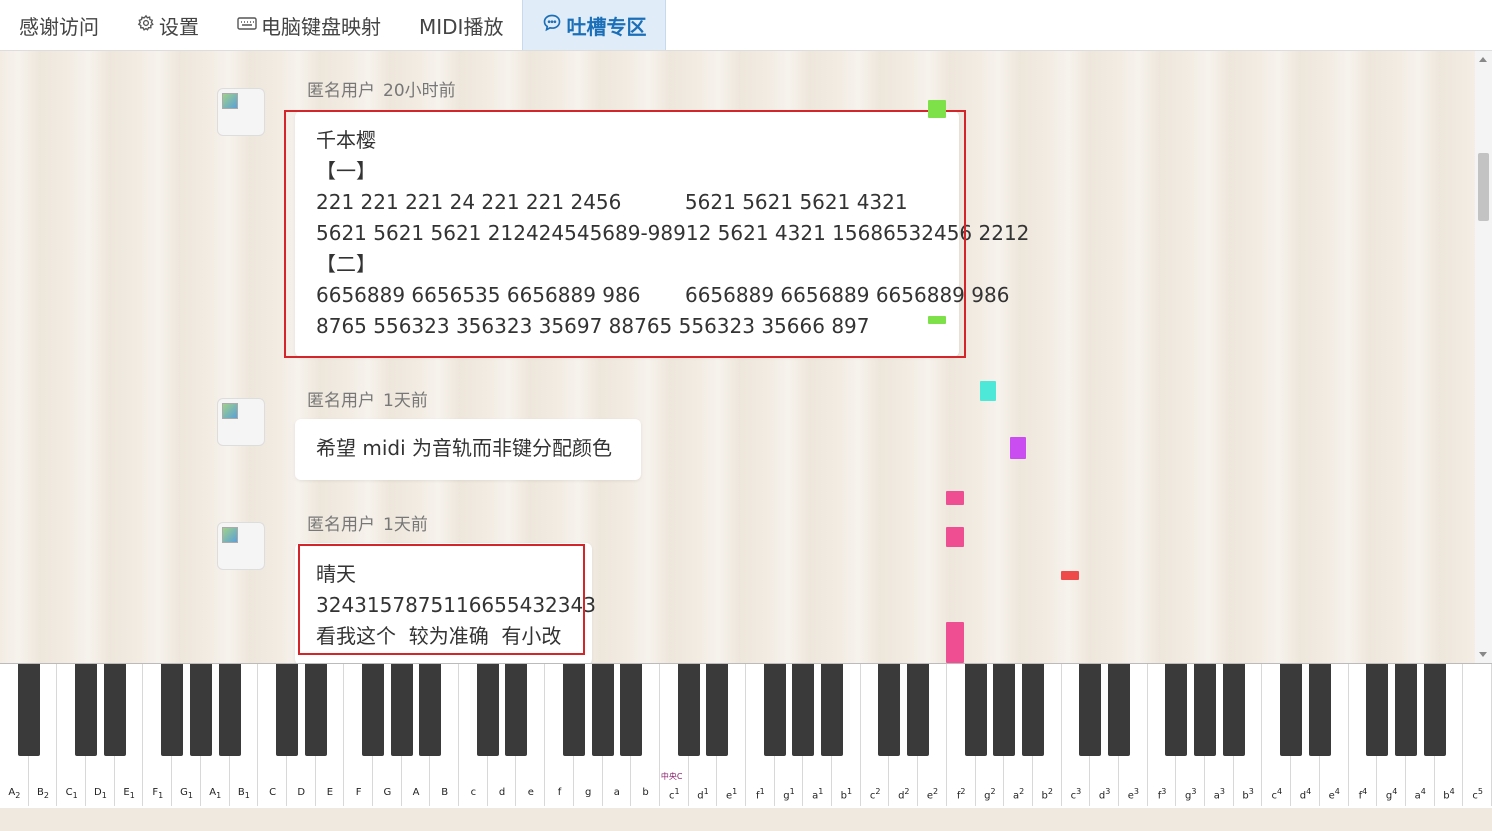 The width and height of the screenshot is (1492, 831). Describe the element at coordinates (1076, 794) in the screenshot. I see `key-label: c3` at that location.